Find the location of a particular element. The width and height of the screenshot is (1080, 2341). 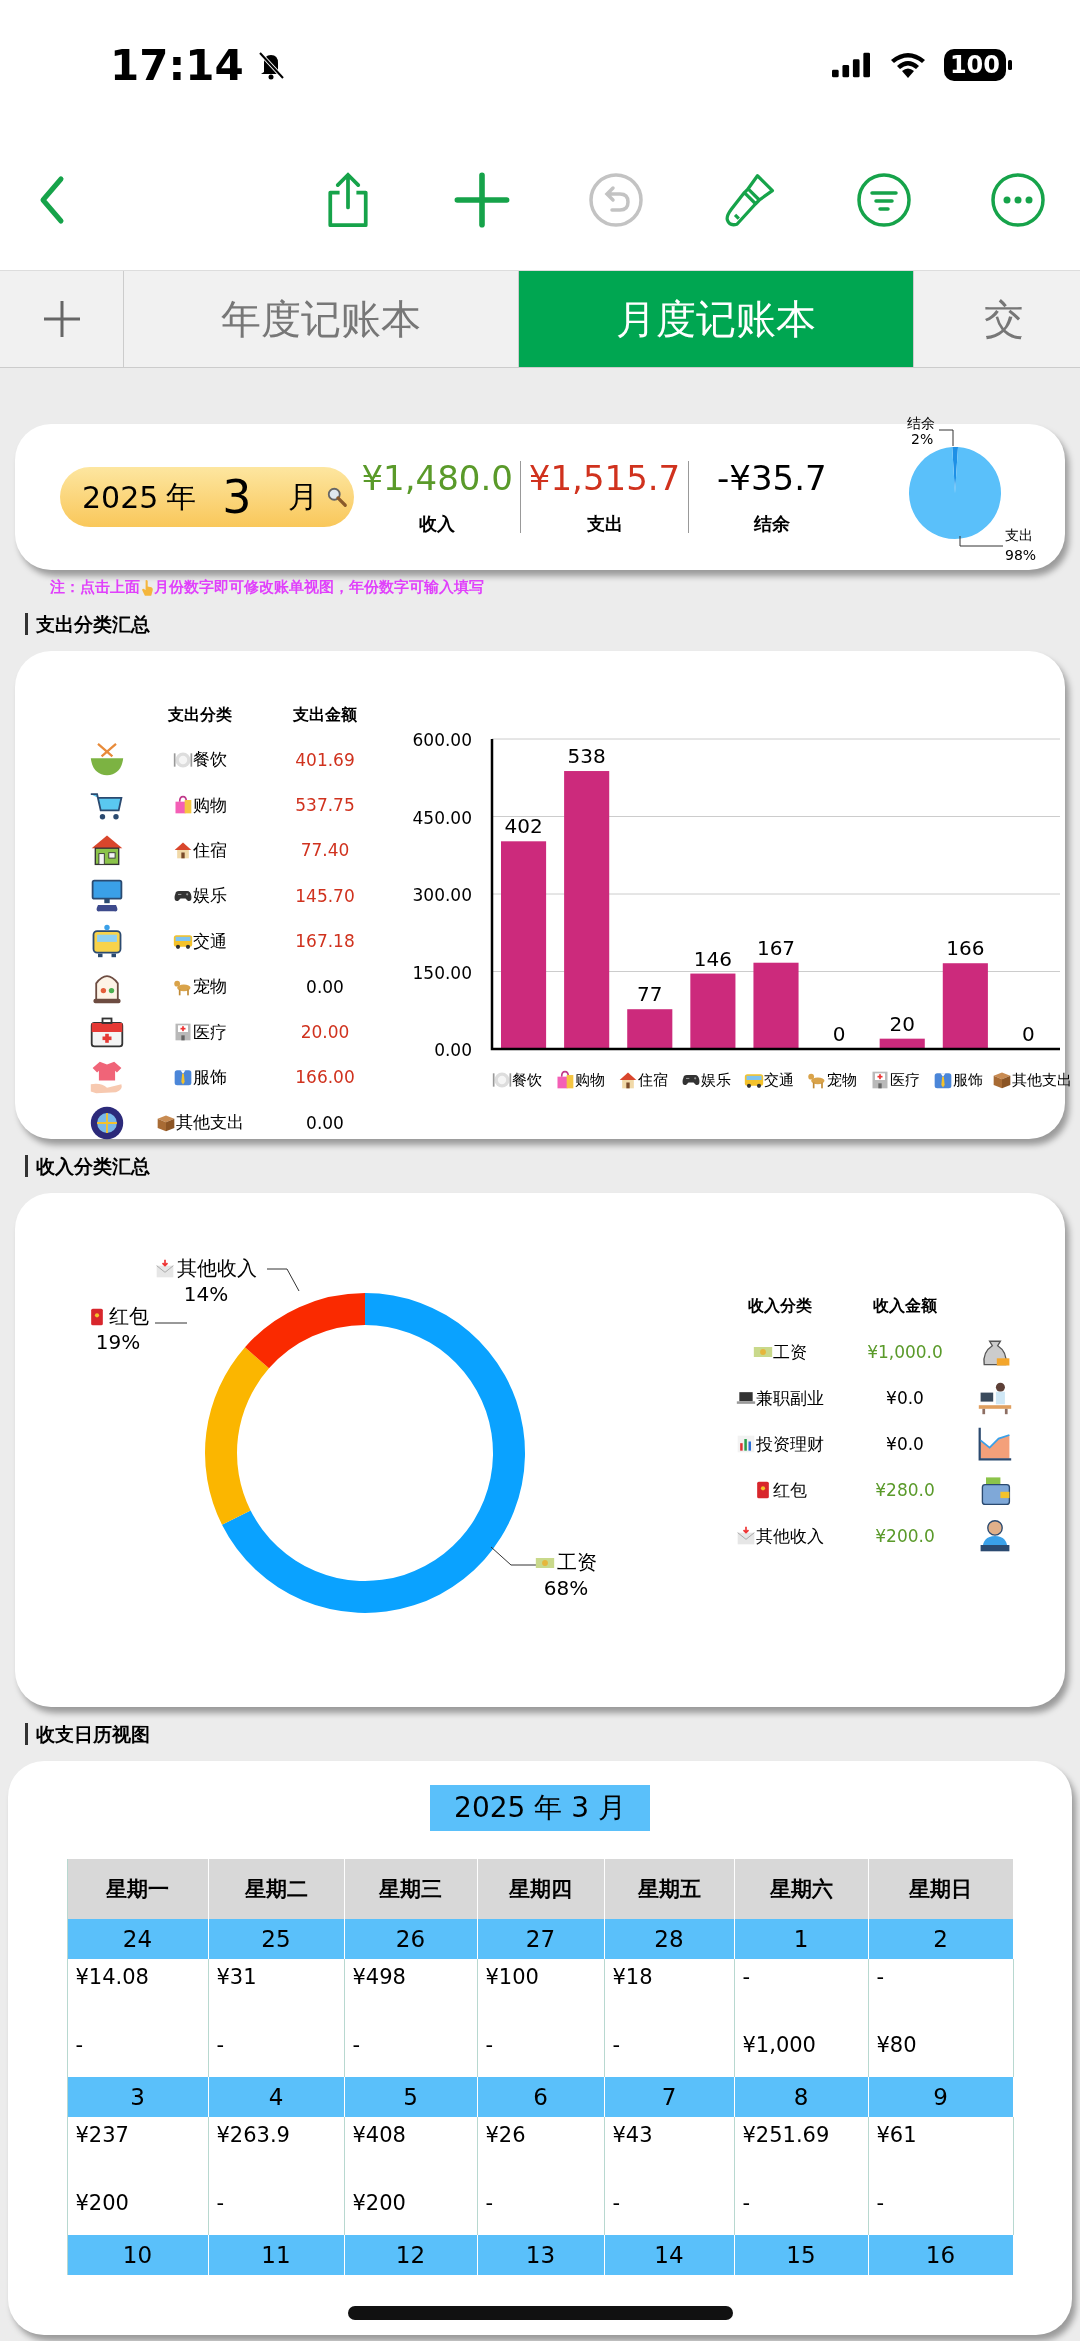

day-number: 6 is located at coordinates (541, 2097).